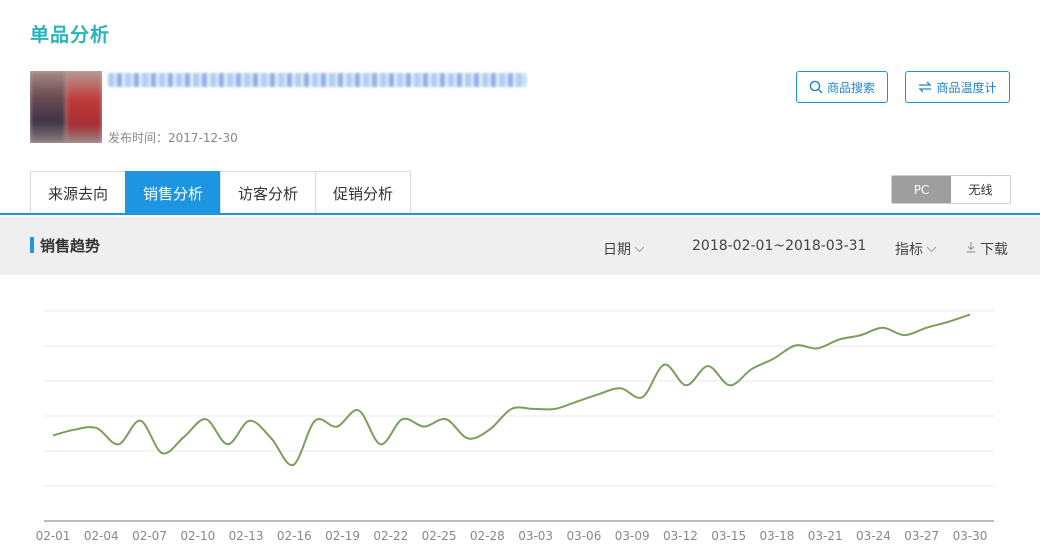  Describe the element at coordinates (632, 536) in the screenshot. I see `x-tick-label: 03-09` at that location.